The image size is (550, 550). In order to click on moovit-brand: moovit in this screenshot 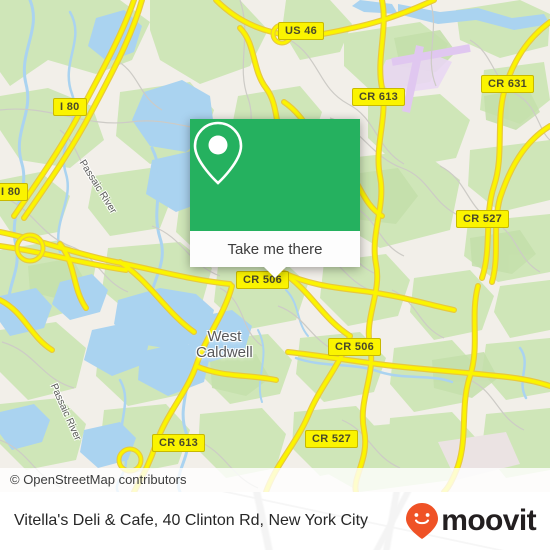, I will do `click(471, 521)`.